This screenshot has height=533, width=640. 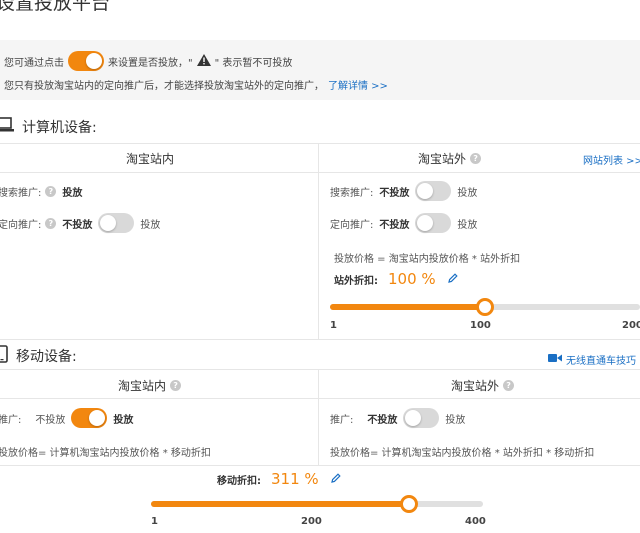 I want to click on notice-line-1: 您可通过点击 来设置是否投放，" " 表示暂不可投放, so click(x=148, y=61).